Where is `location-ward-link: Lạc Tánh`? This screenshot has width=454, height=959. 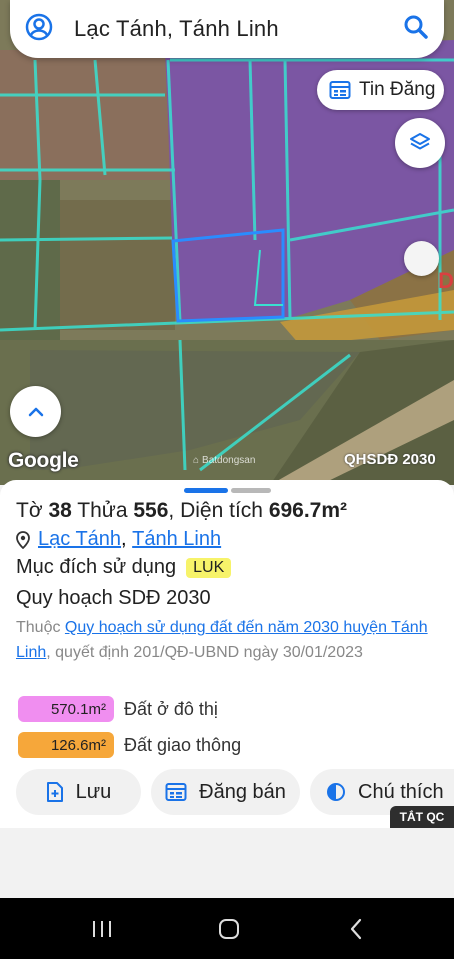
location-ward-link: Lạc Tánh is located at coordinates (79, 539).